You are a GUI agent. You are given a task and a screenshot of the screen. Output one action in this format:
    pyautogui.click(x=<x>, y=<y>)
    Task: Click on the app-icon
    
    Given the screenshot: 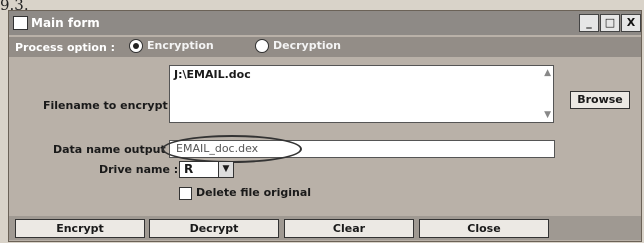 What is the action you would take?
    pyautogui.click(x=20, y=23)
    